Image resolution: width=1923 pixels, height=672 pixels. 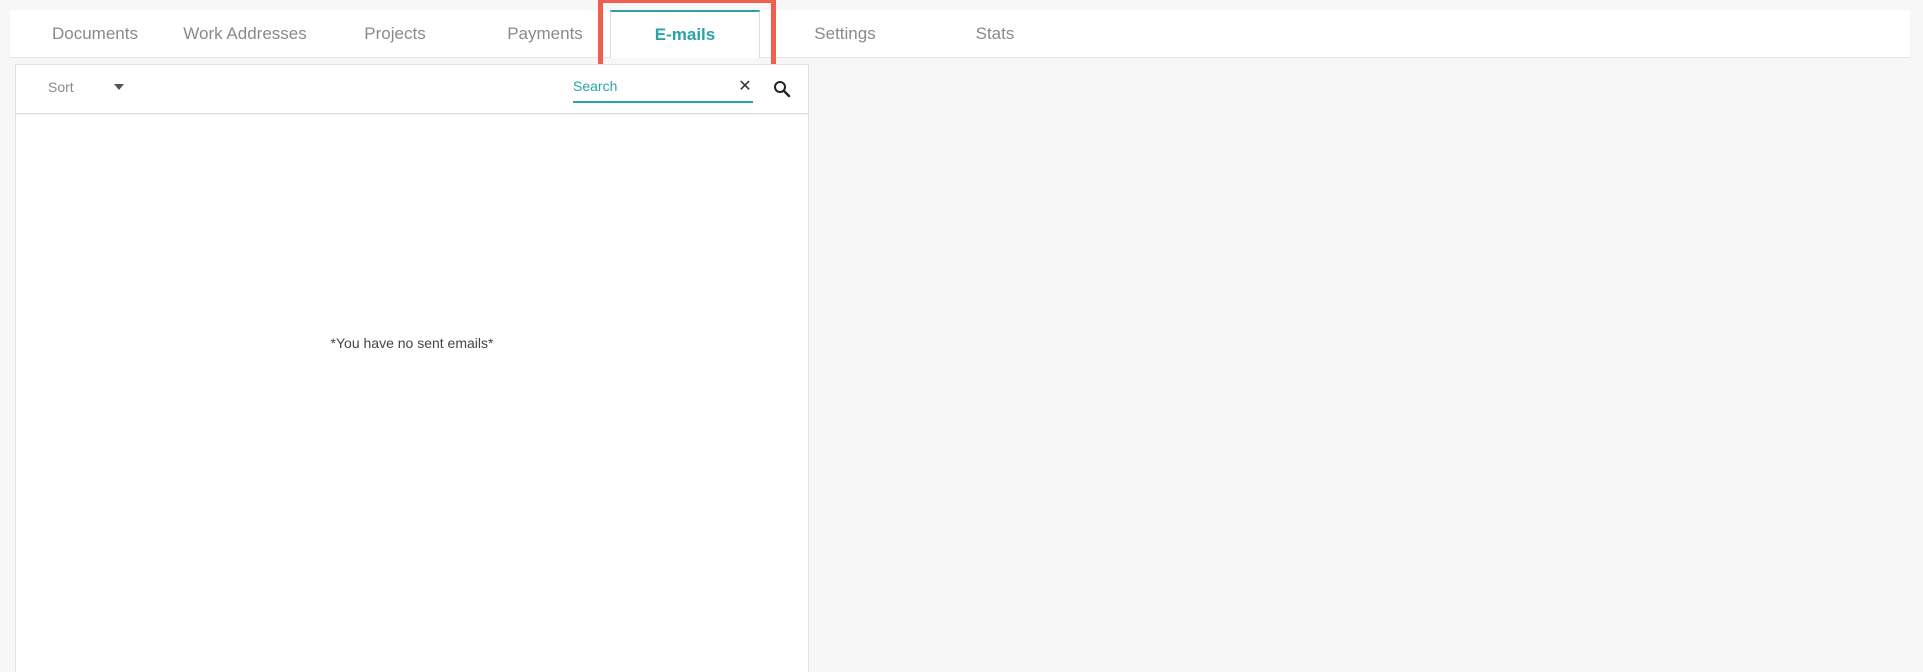 What do you see at coordinates (118, 87) in the screenshot?
I see `caret-down-icon` at bounding box center [118, 87].